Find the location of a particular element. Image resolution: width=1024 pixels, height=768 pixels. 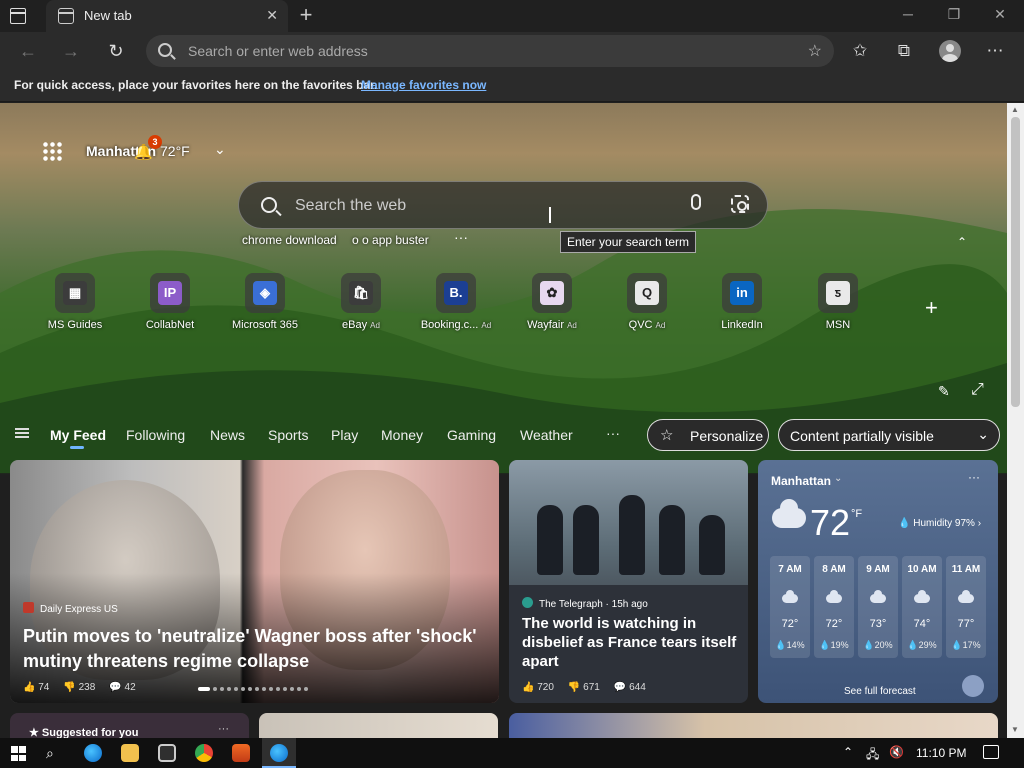

add-favorite-icon: ☆ is located at coordinates (815, 51).